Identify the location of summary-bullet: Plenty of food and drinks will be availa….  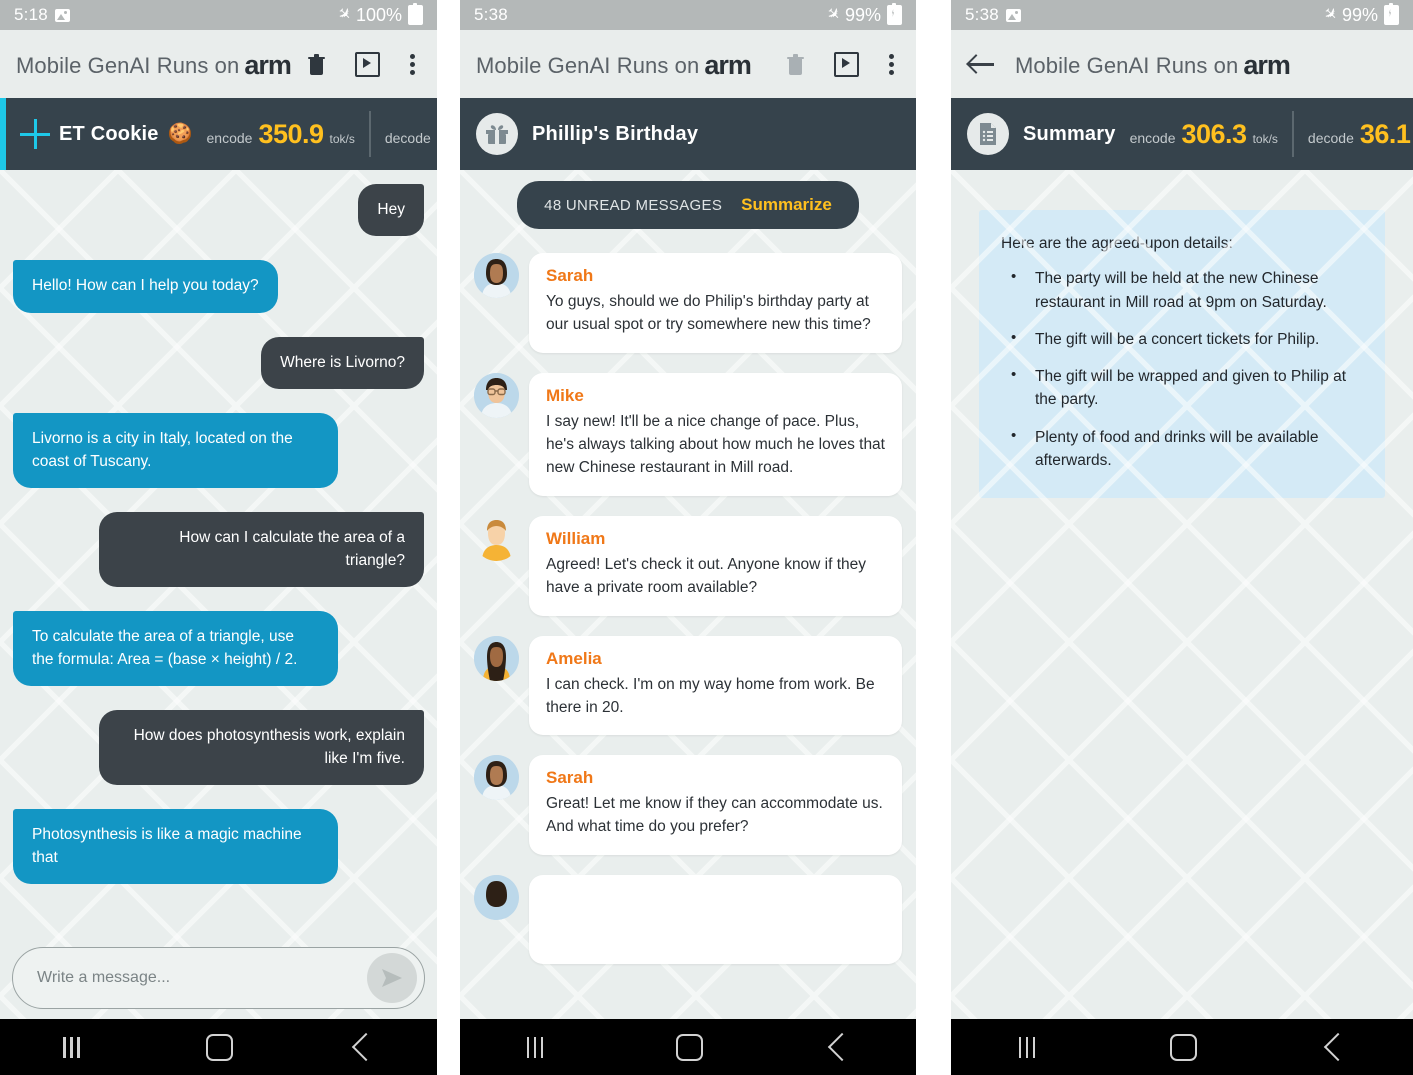
(1181, 449).